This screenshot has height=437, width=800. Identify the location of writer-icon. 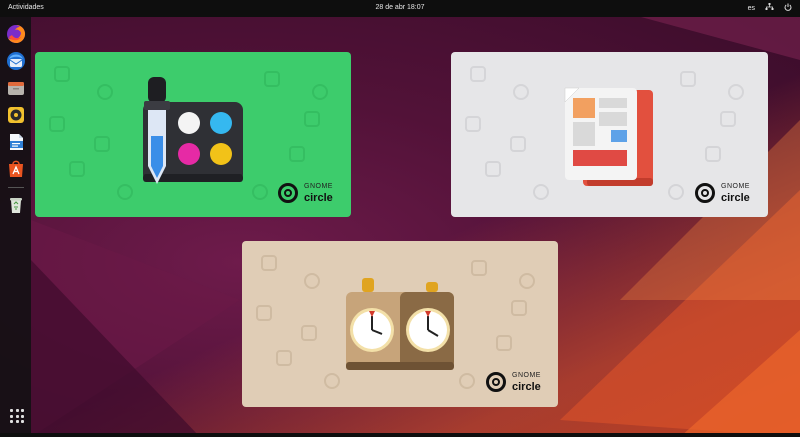
(16, 142).